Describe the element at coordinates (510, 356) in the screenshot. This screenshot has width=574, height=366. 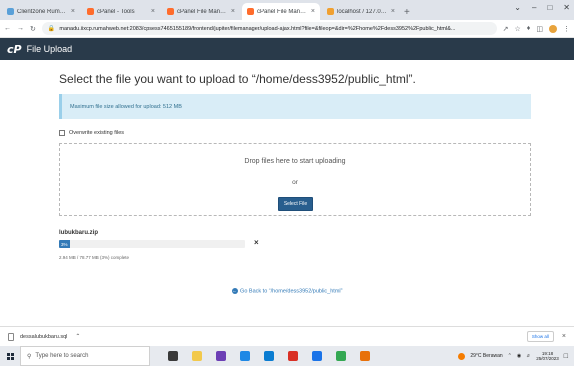
I see `tray-chevron-icon: ⌃` at that location.